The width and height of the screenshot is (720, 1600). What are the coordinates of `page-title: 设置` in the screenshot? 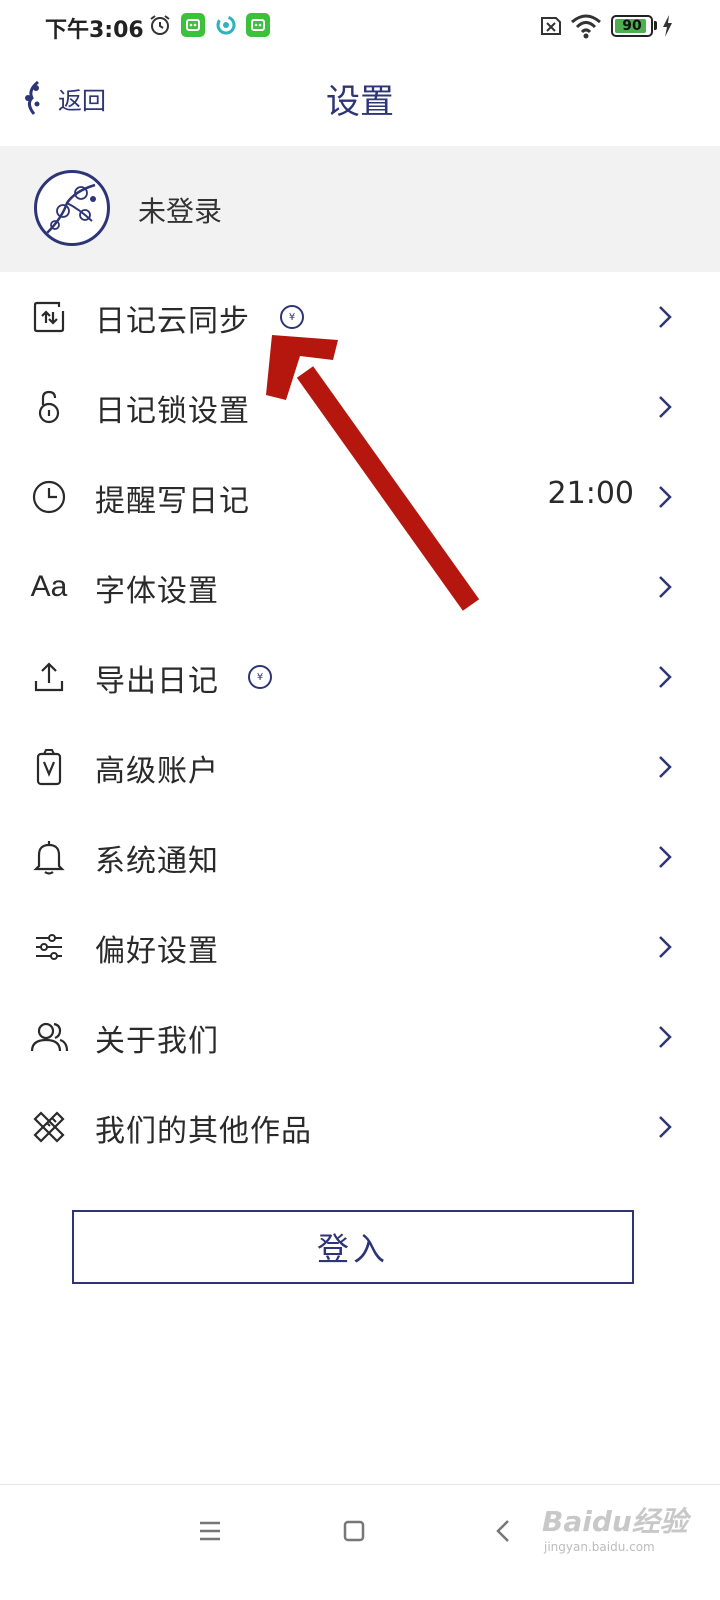 It's located at (360, 102).